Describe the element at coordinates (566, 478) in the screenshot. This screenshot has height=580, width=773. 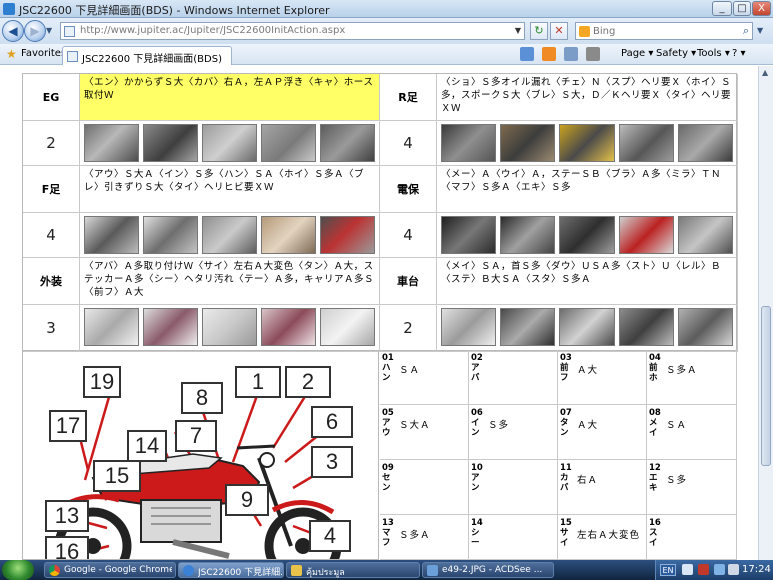
I see `code-key: 11カバ` at that location.